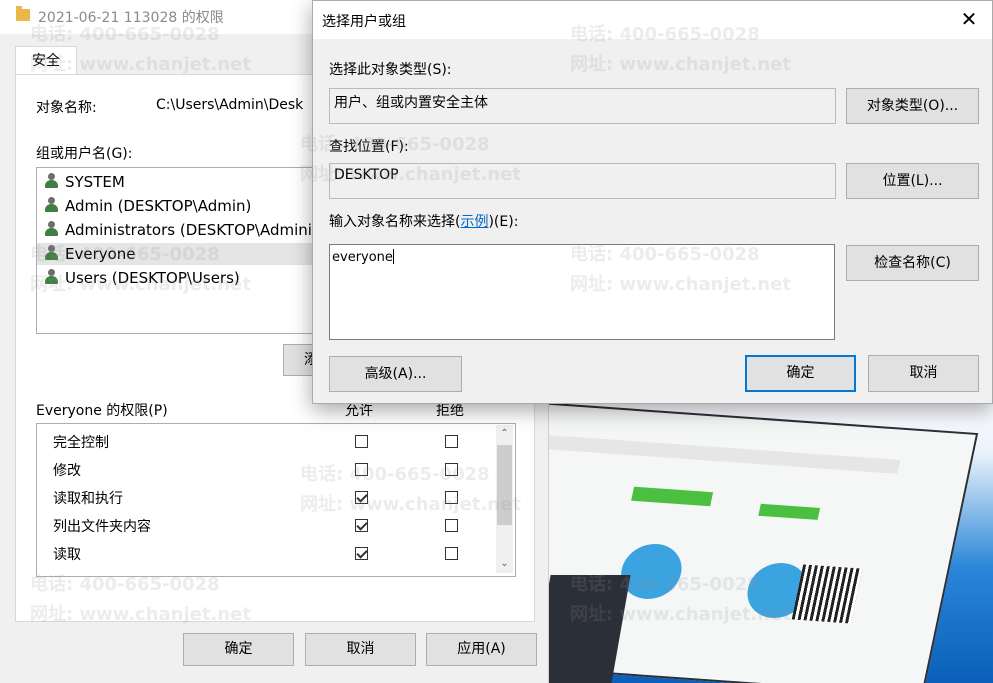 This screenshot has width=993, height=683. I want to click on list-item: SYSTEM, so click(84, 182).